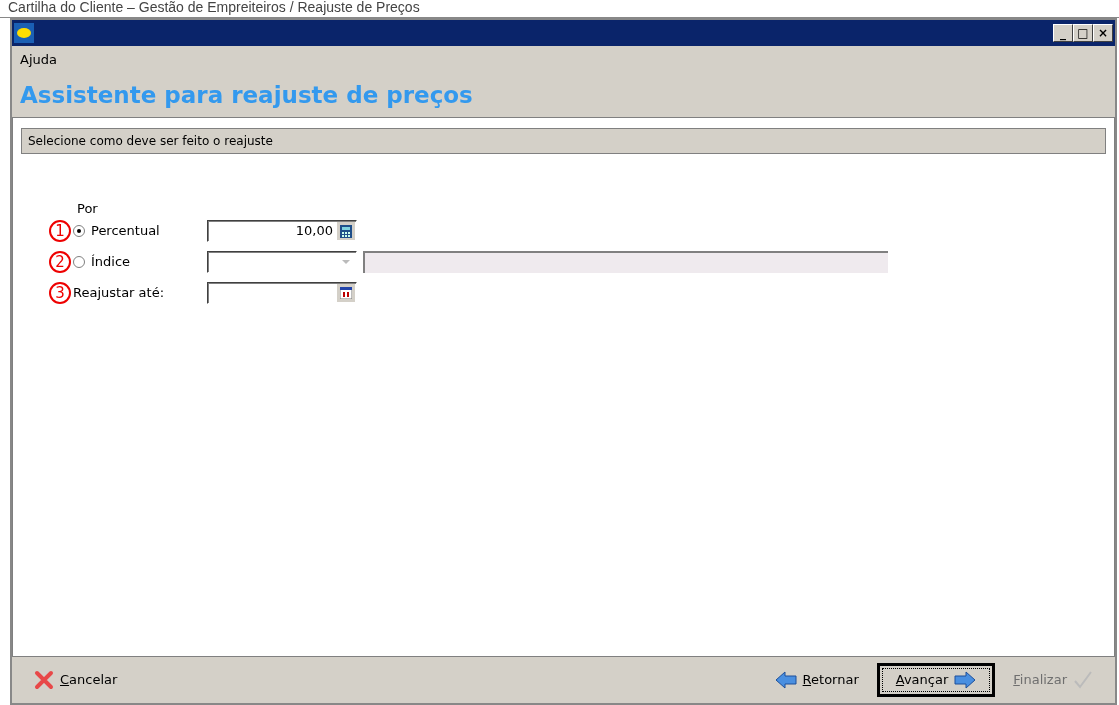 Image resolution: width=1119 pixels, height=705 pixels. What do you see at coordinates (60, 293) in the screenshot?
I see `step-marker: 3` at bounding box center [60, 293].